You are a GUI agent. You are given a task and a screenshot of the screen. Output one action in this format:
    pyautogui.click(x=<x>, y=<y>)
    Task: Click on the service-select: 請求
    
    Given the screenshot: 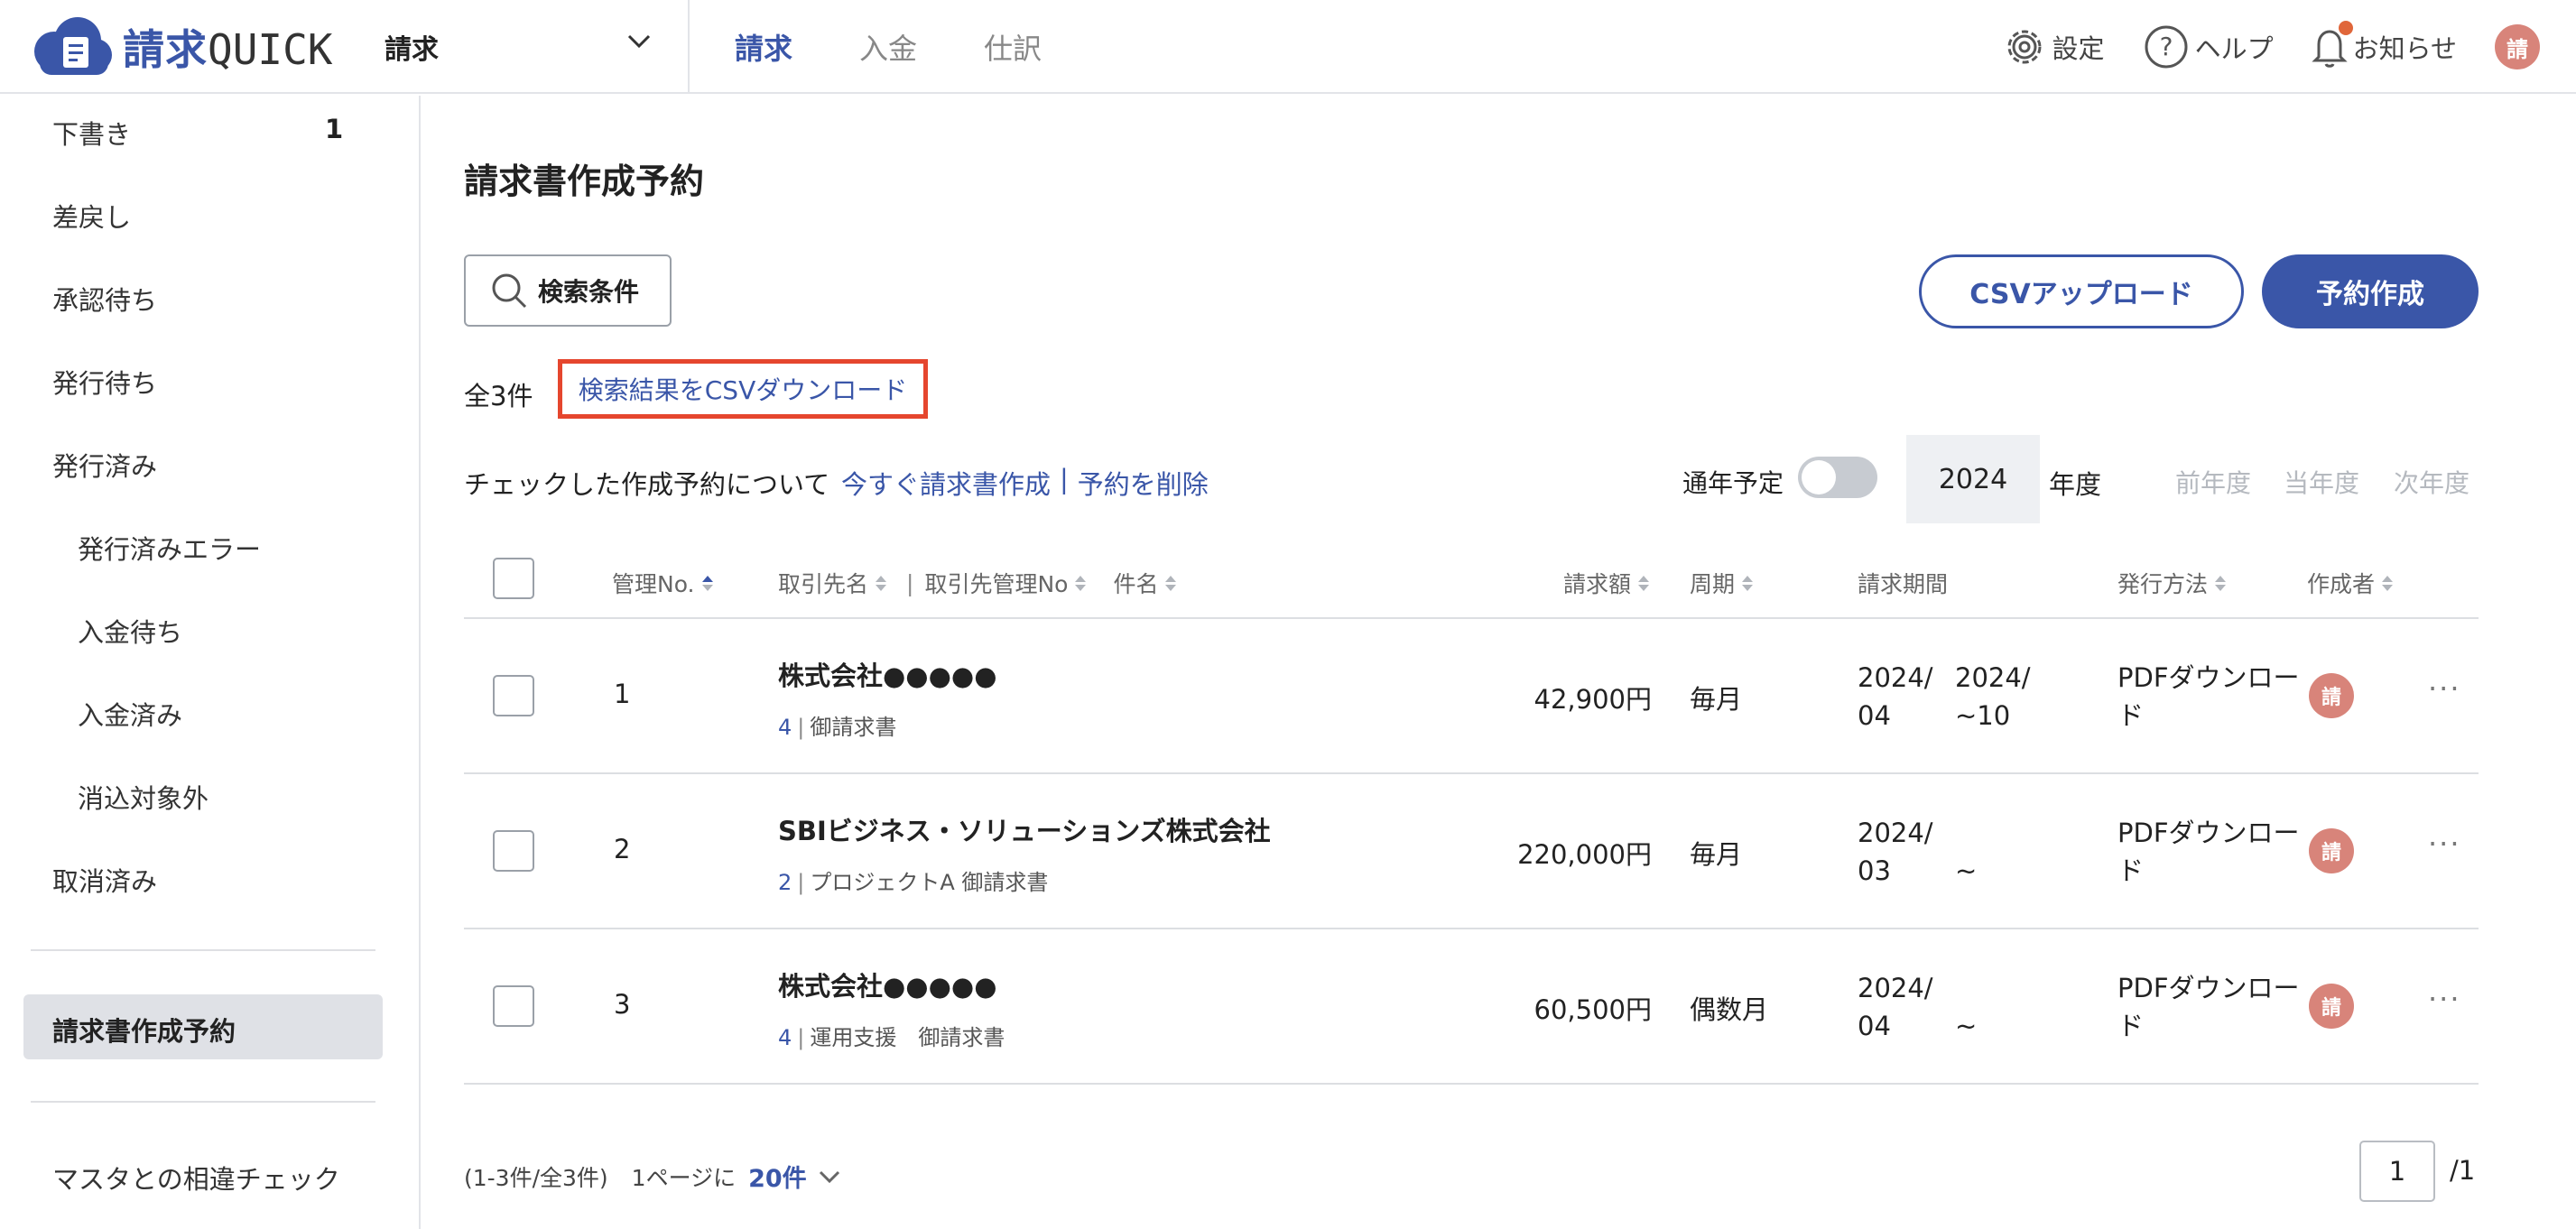 What is the action you would take?
    pyautogui.click(x=536, y=47)
    